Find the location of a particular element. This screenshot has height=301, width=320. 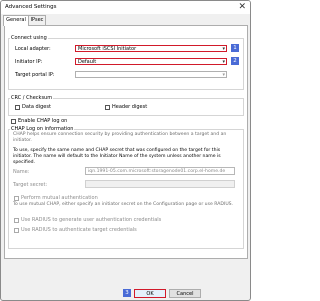

callout-badge-2: 2 is located at coordinates (235, 61).